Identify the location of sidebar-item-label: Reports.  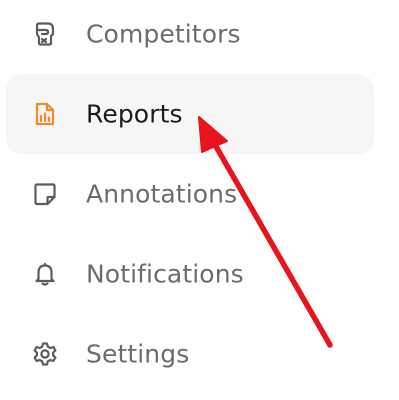
(134, 114).